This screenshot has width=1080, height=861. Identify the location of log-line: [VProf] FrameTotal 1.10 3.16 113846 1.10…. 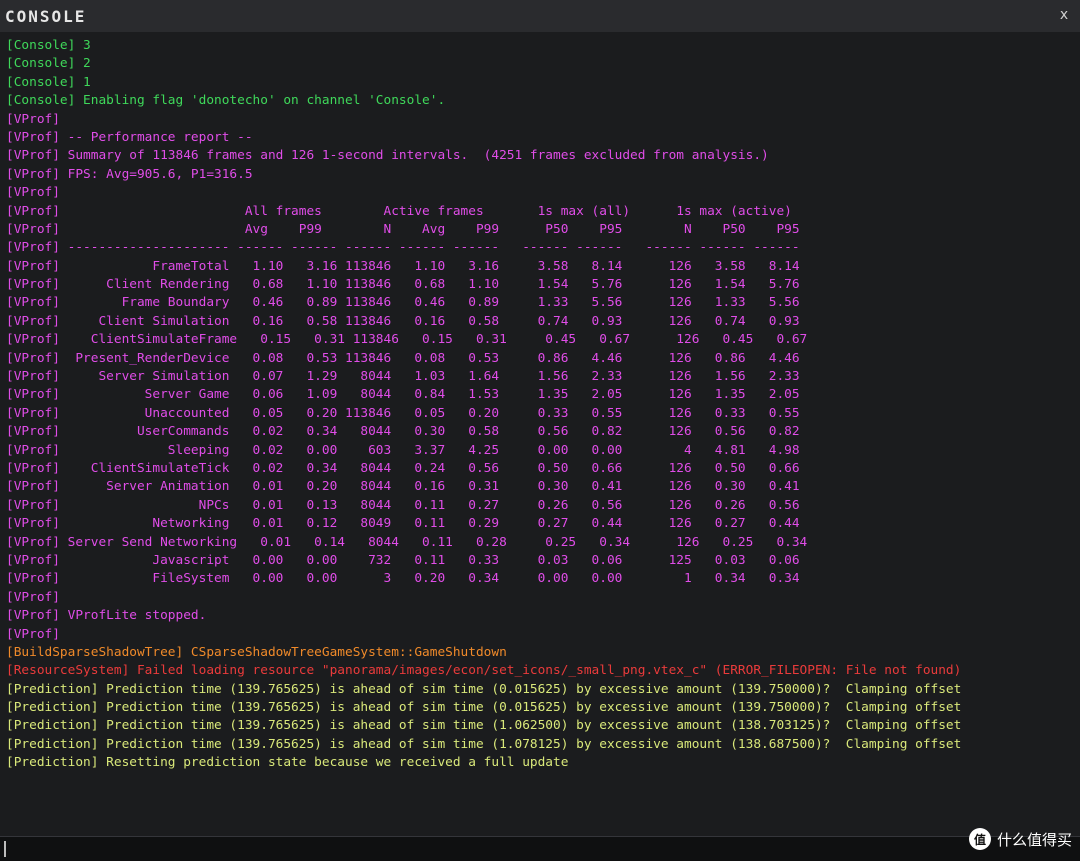
(403, 266).